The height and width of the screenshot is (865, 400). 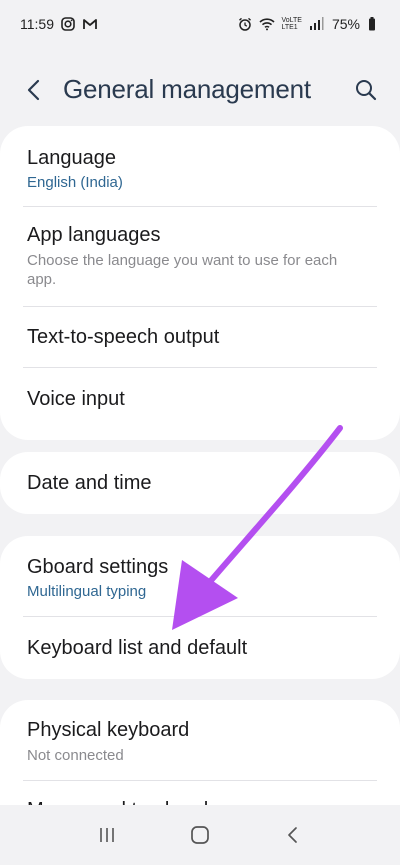 I want to click on home-icon, so click(x=200, y=835).